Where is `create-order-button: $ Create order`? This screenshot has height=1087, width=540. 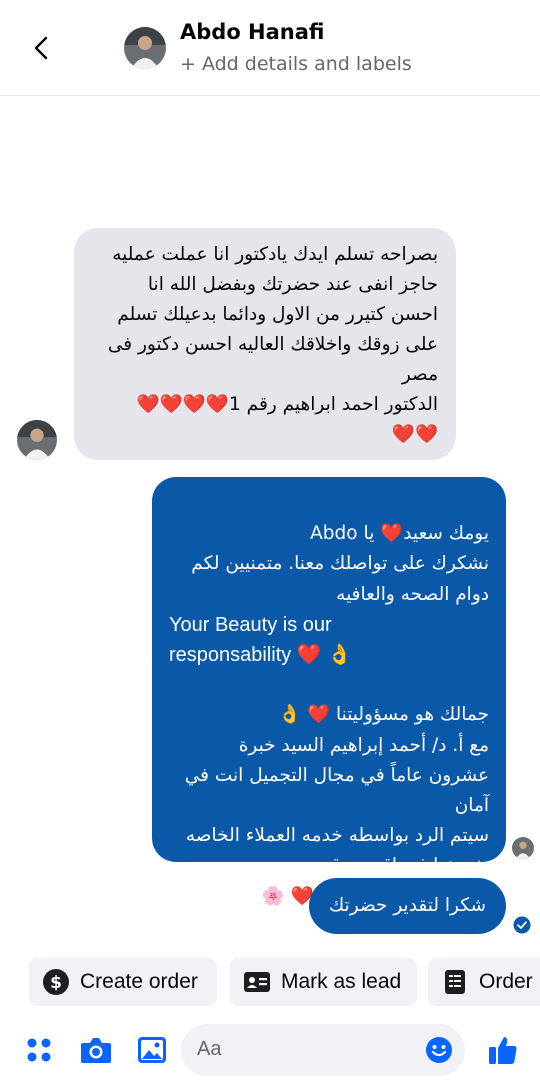 create-order-button: $ Create order is located at coordinates (123, 982).